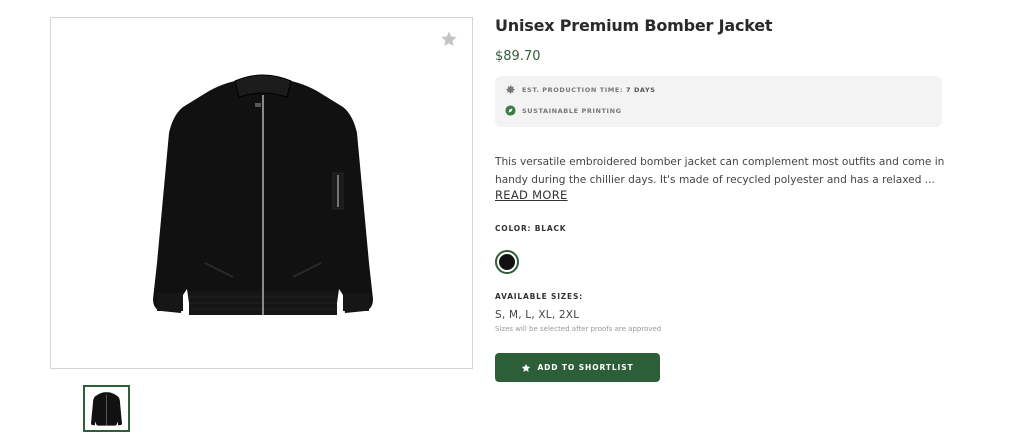 Image resolution: width=1024 pixels, height=445 pixels. What do you see at coordinates (640, 89) in the screenshot?
I see `production-time-value: 7 DAYS` at bounding box center [640, 89].